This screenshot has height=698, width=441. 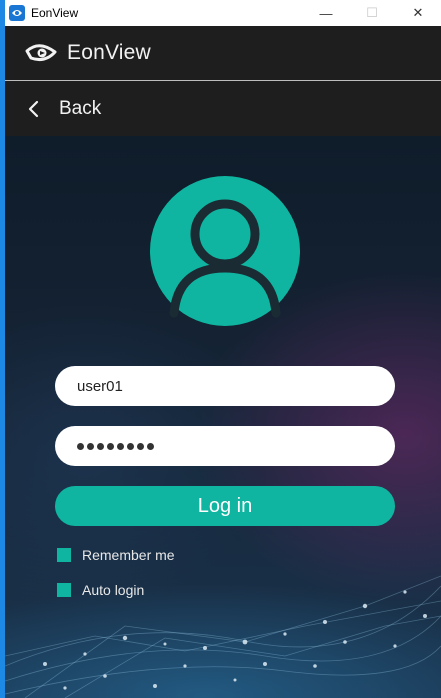 What do you see at coordinates (64, 555) in the screenshot?
I see `remember-me-checkbox` at bounding box center [64, 555].